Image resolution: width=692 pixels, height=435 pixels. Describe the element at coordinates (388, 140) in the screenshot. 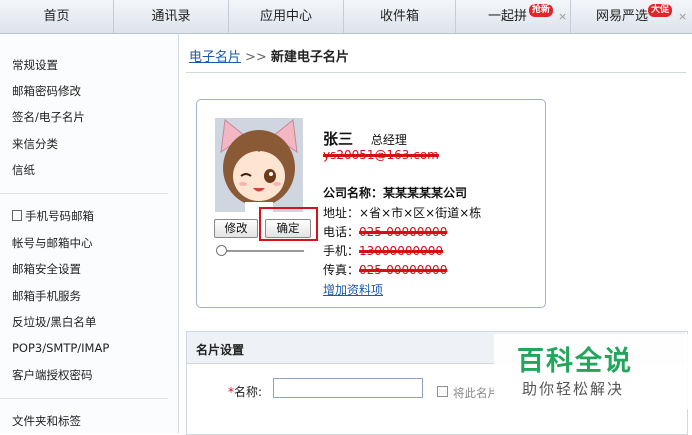

I see `card-title: 总经理` at that location.